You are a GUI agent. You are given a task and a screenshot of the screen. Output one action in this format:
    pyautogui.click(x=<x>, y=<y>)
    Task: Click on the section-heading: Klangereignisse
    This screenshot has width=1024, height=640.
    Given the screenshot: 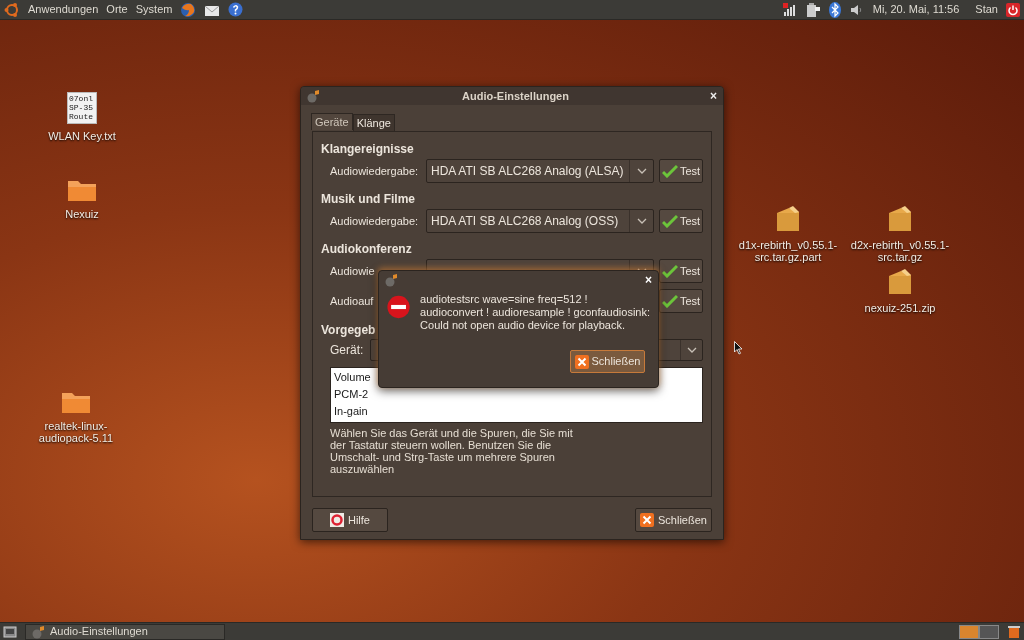 What is the action you would take?
    pyautogui.click(x=367, y=148)
    